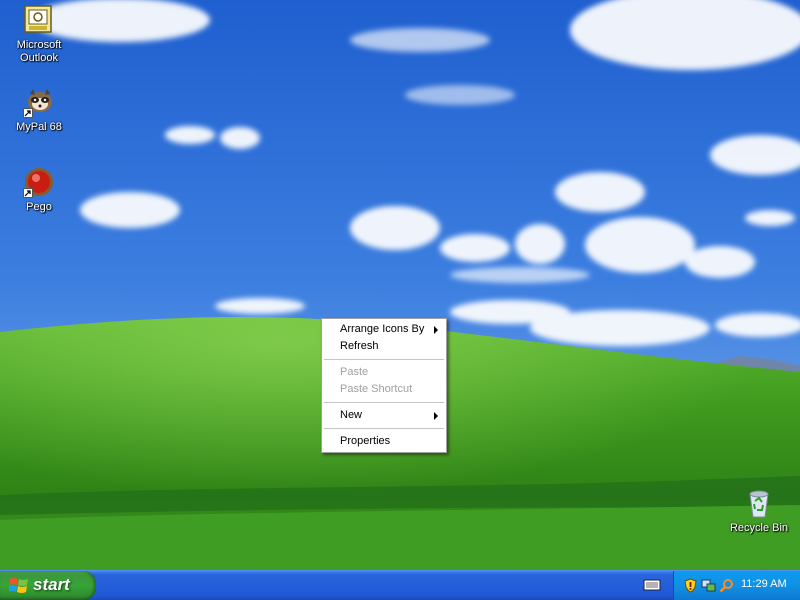 The height and width of the screenshot is (600, 800). I want to click on desktop-icon-mypal: MyPal 68, so click(39, 110).